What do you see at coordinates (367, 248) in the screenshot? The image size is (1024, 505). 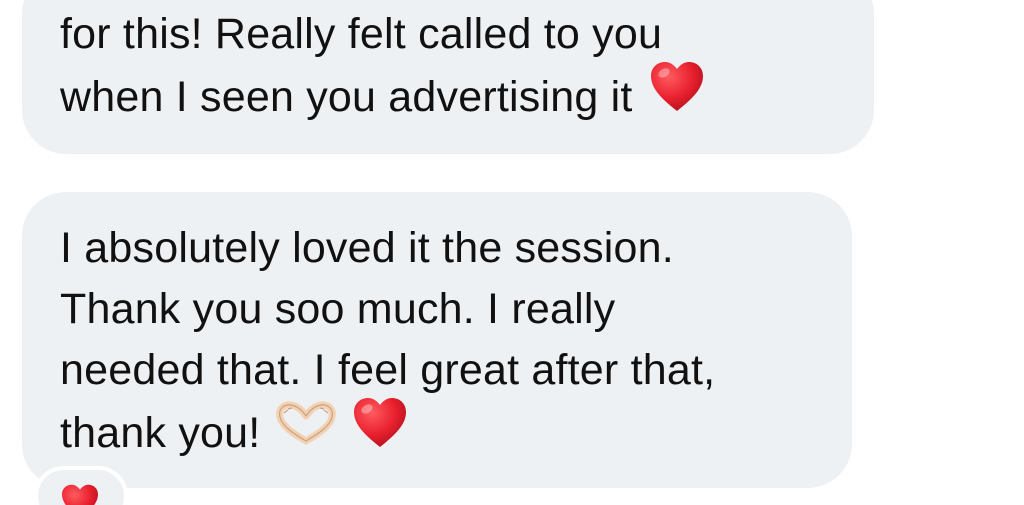 I see `message-line: I absolutely loved it the session.` at bounding box center [367, 248].